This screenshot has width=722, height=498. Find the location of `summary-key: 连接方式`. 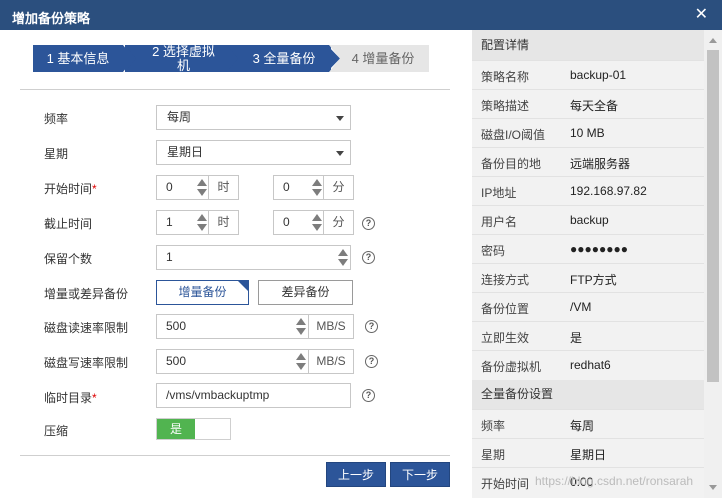

summary-key: 连接方式 is located at coordinates (505, 280).